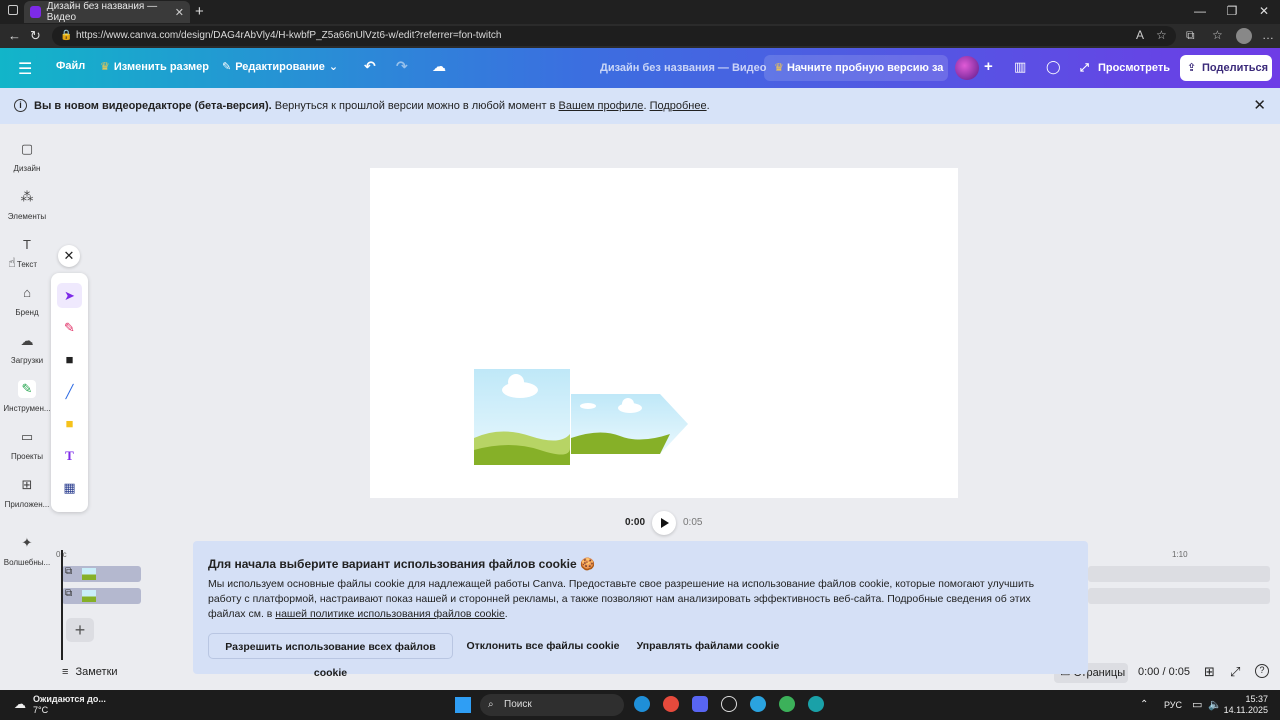  Describe the element at coordinates (69, 256) in the screenshot. I see `tools-close-icon: ✕` at that location.